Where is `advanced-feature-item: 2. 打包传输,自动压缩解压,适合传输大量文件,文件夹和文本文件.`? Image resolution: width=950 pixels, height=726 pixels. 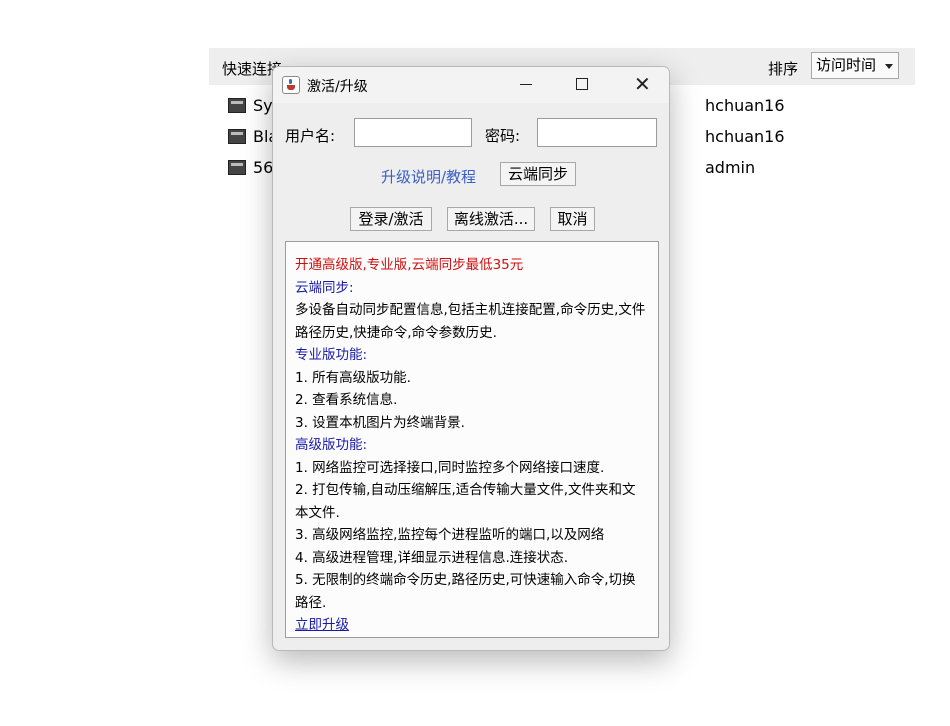
advanced-feature-item: 2. 打包传输,自动压缩解压,适合传输大量文件,文件夹和文本文件. is located at coordinates (465, 501).